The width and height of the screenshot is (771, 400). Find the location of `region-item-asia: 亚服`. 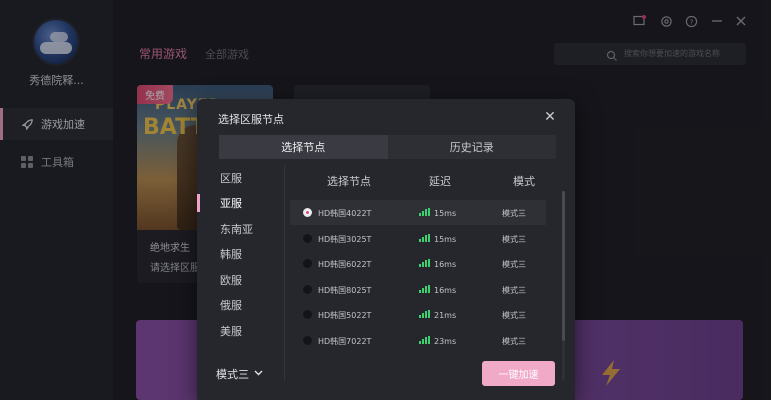

region-item-asia: 亚服 is located at coordinates (241, 203).